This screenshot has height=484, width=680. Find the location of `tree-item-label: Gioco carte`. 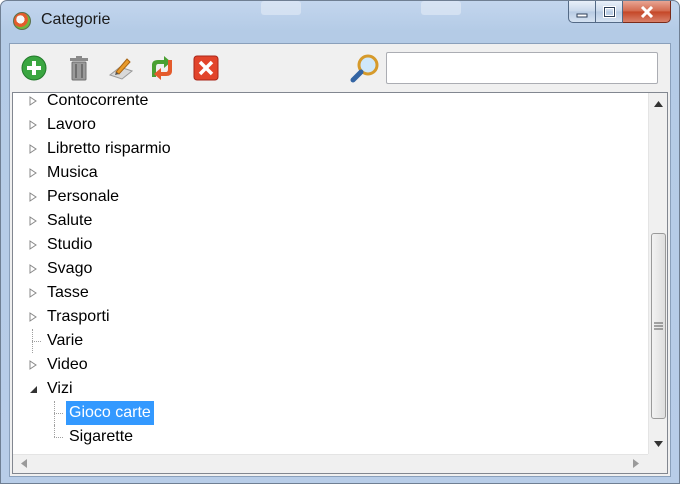

tree-item-label: Gioco carte is located at coordinates (110, 413).